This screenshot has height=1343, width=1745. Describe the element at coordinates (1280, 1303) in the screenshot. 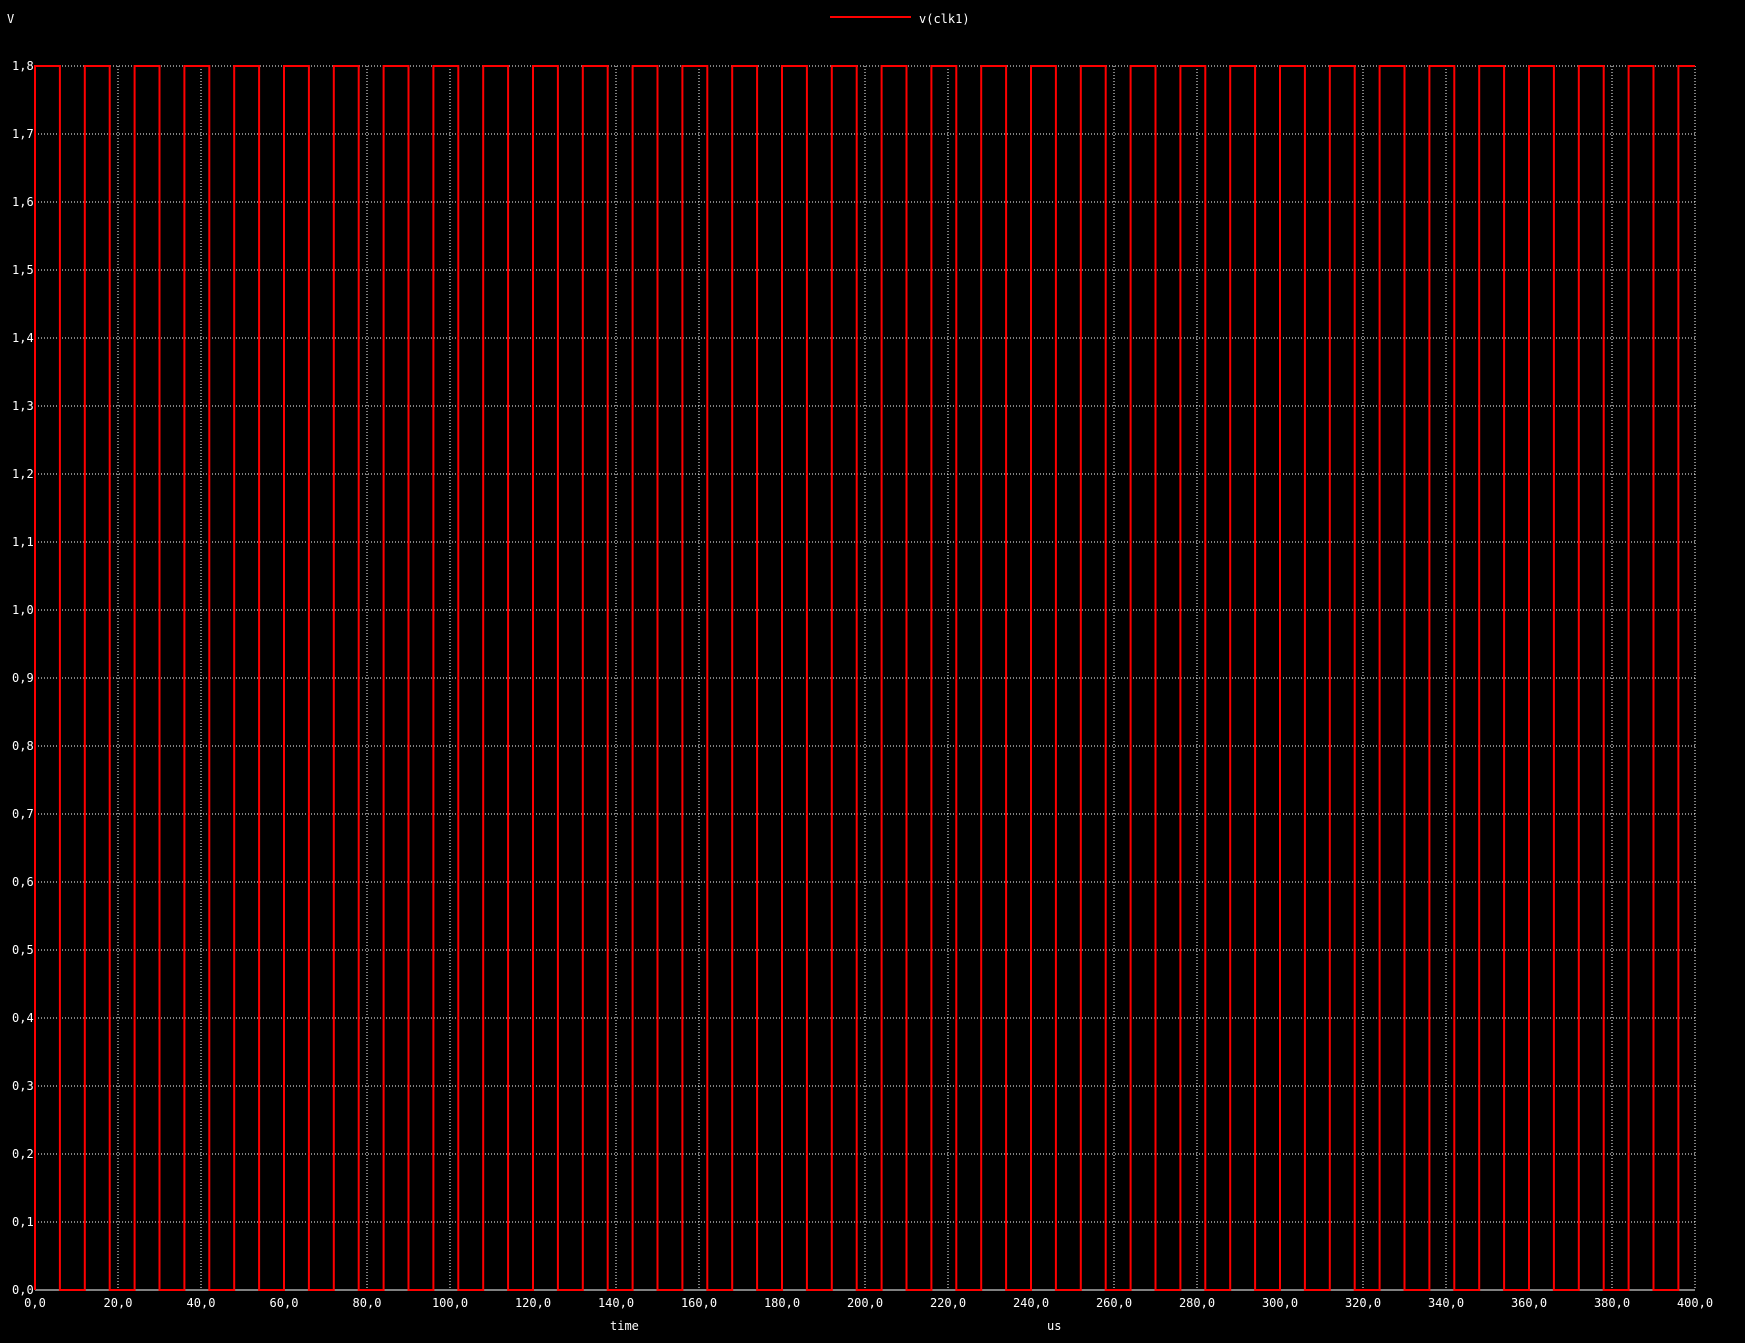

I see `x-tick-label: 300,0` at that location.